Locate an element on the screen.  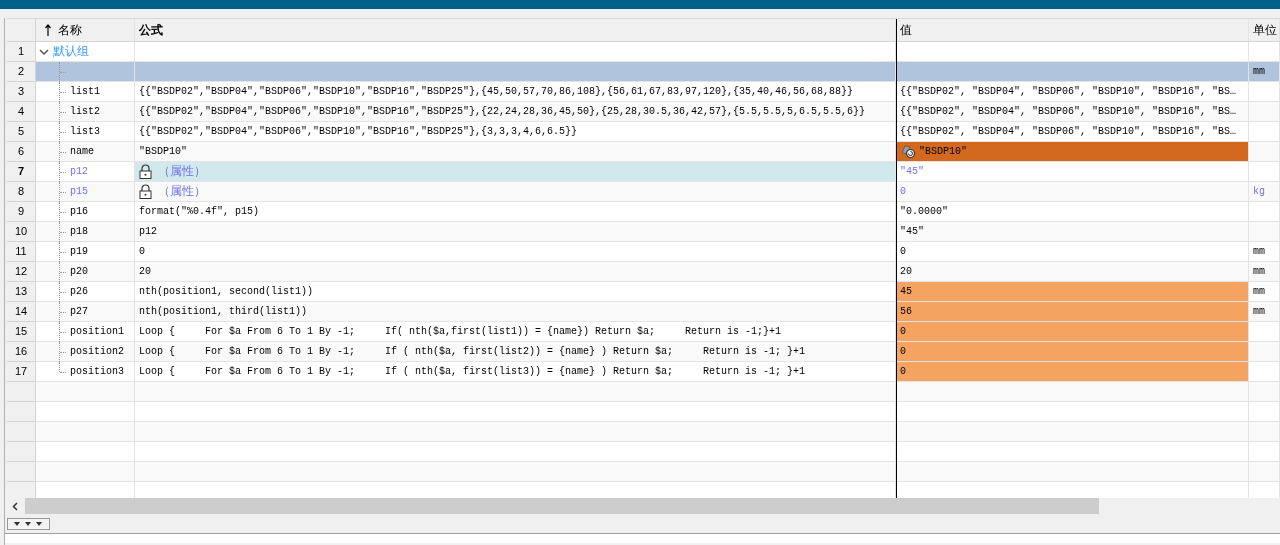
value-cell: "BSDP10" is located at coordinates (1072, 152).